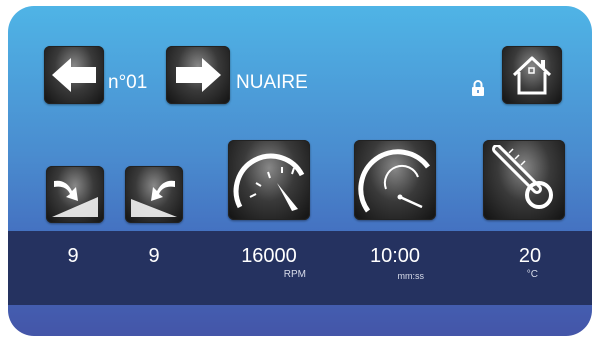  I want to click on fan-out-value: 9, so click(154, 256).